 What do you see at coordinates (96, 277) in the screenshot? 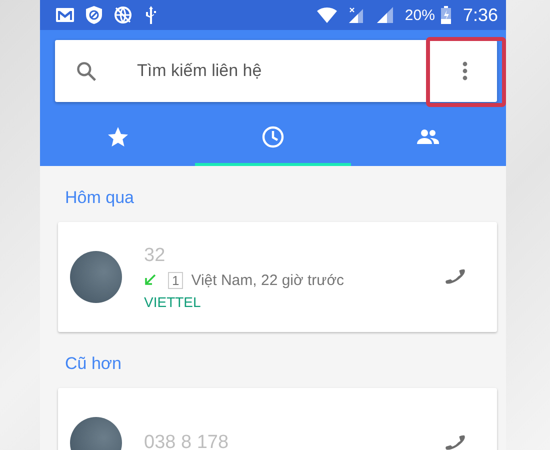
I see `avatar` at bounding box center [96, 277].